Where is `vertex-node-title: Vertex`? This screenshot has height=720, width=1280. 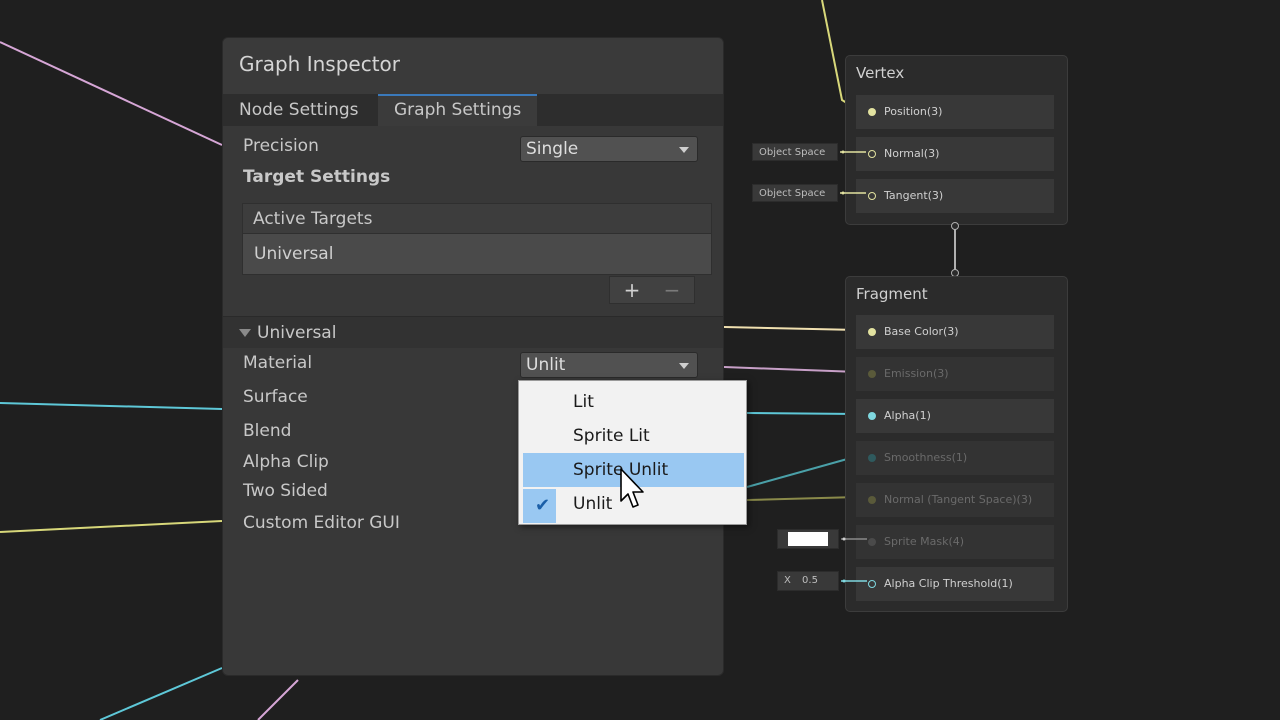
vertex-node-title: Vertex is located at coordinates (880, 73).